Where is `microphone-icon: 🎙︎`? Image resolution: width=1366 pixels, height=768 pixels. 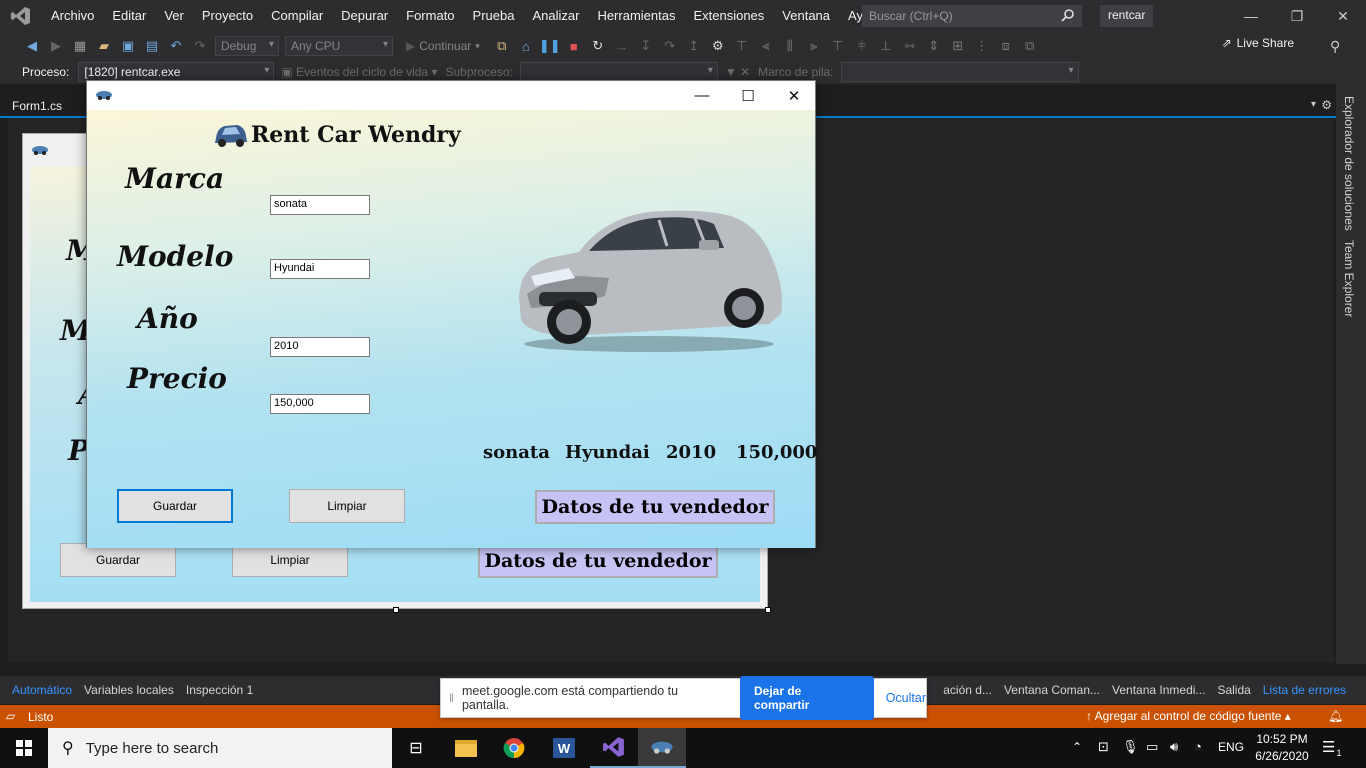
microphone-icon: 🎙︎ is located at coordinates (1130, 747).